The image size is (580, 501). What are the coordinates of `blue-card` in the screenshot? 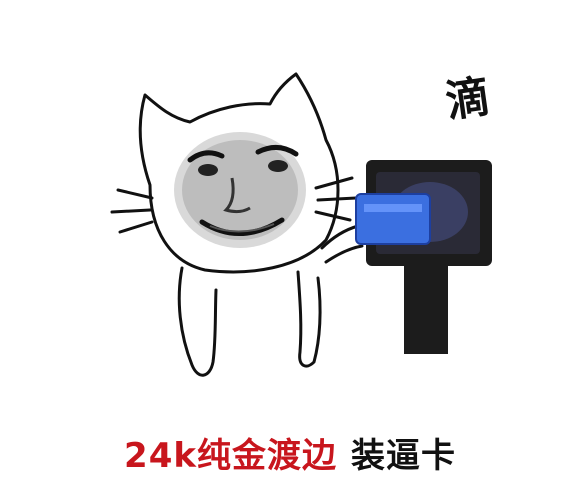 It's located at (393, 219).